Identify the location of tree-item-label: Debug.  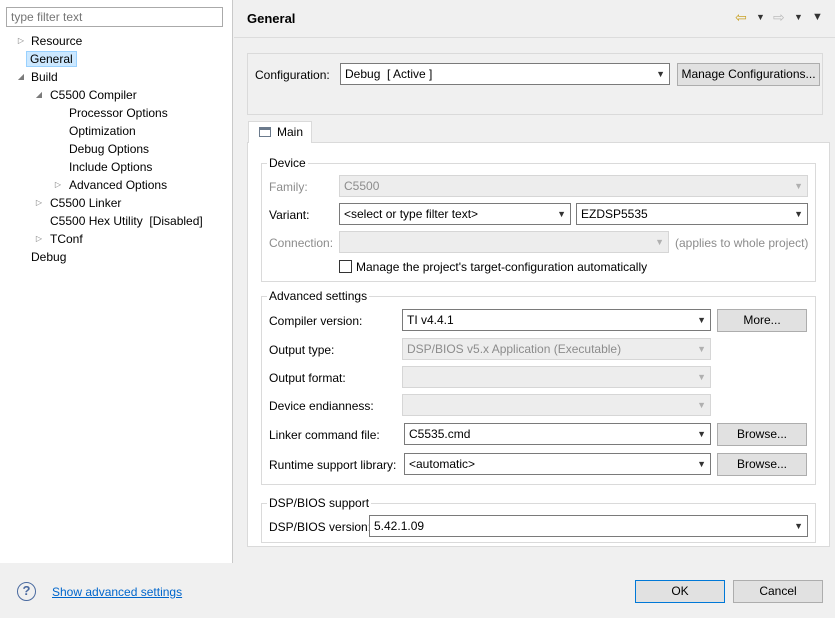
(49, 257).